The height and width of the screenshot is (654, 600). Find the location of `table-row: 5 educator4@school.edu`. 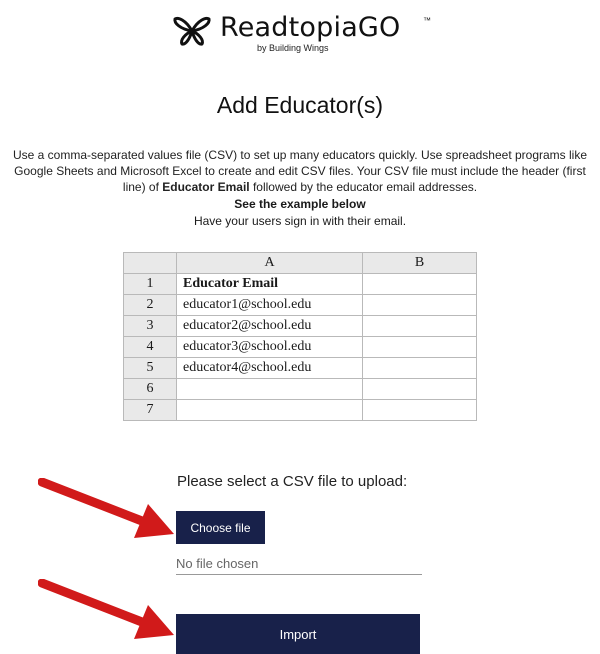

table-row: 5 educator4@school.edu is located at coordinates (300, 368).